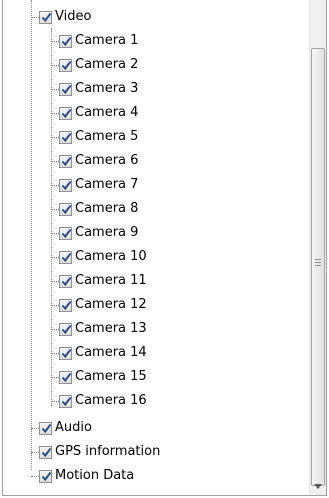  What do you see at coordinates (98, 65) in the screenshot?
I see `tree-item-camera: Camera 2` at bounding box center [98, 65].